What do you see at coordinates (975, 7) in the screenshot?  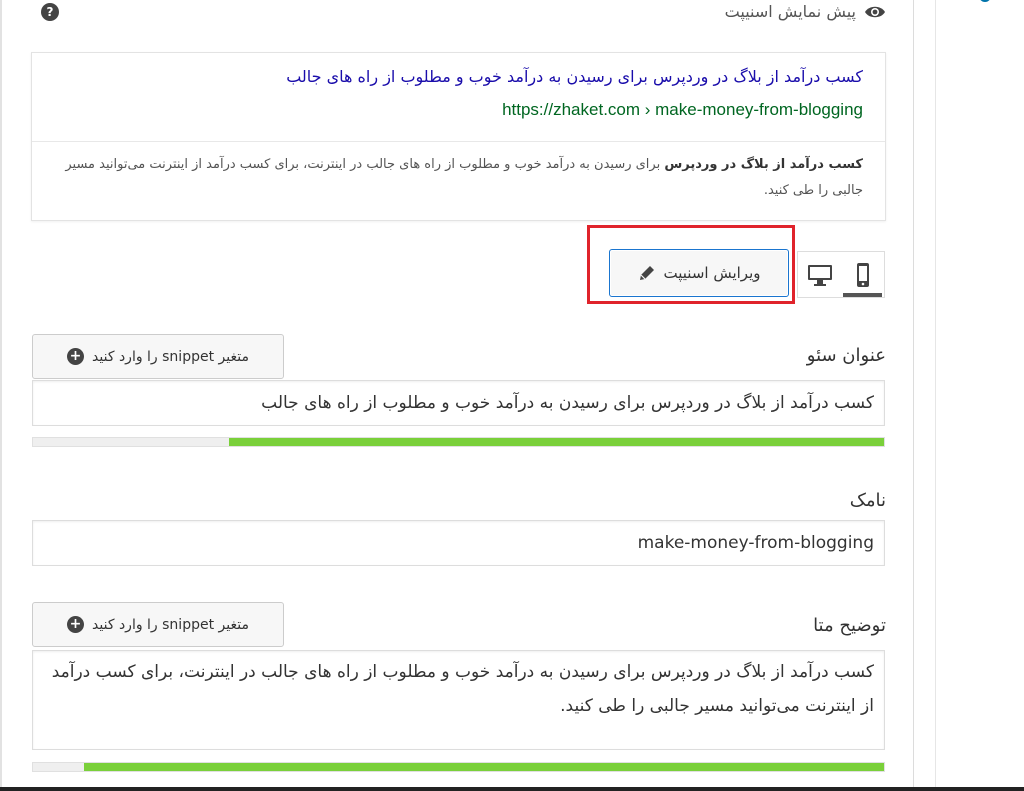 I see `share-icon` at bounding box center [975, 7].